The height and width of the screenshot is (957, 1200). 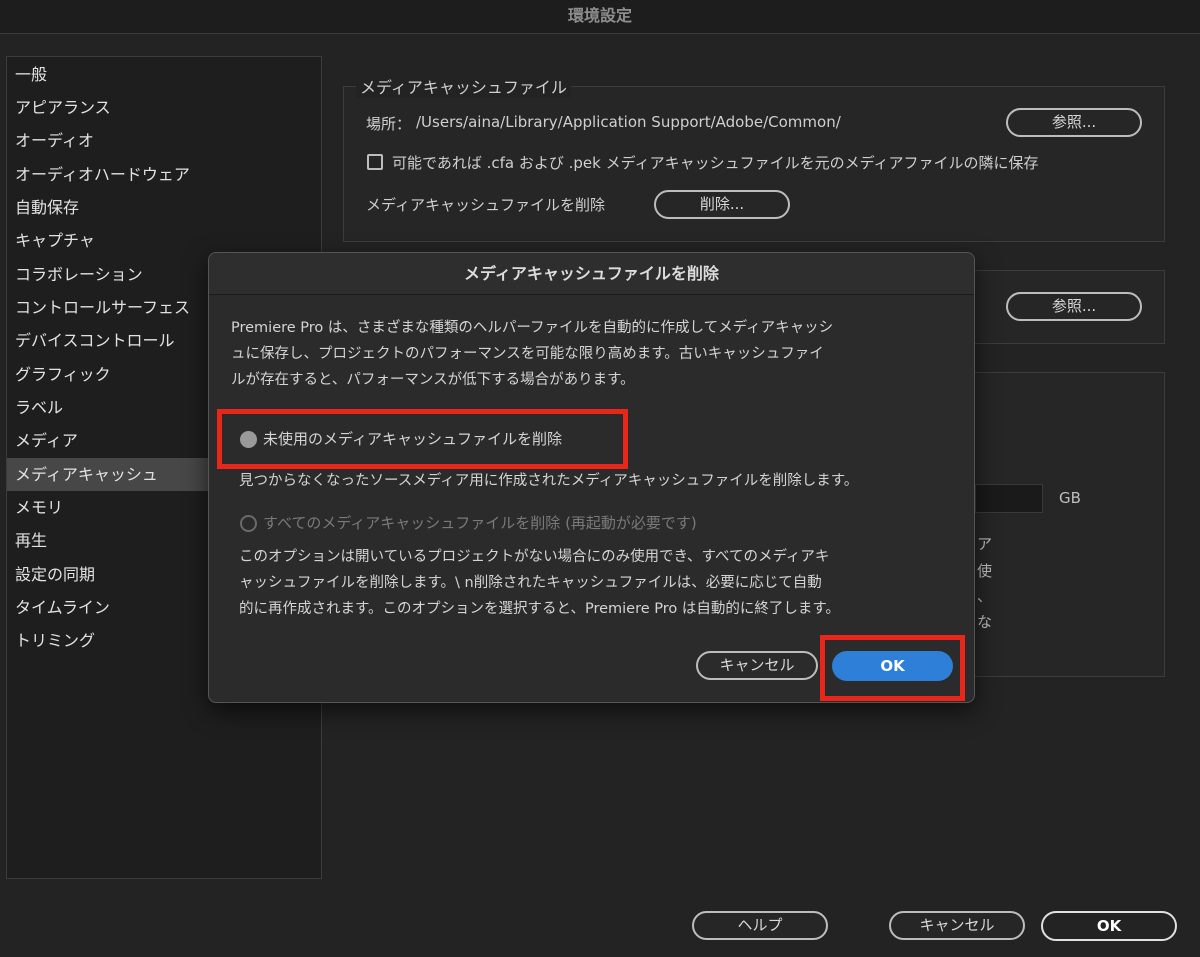 I want to click on delete-all-label: すべてのメディアキャッシュファイルを削除 (再起動が必要です), so click(x=480, y=523).